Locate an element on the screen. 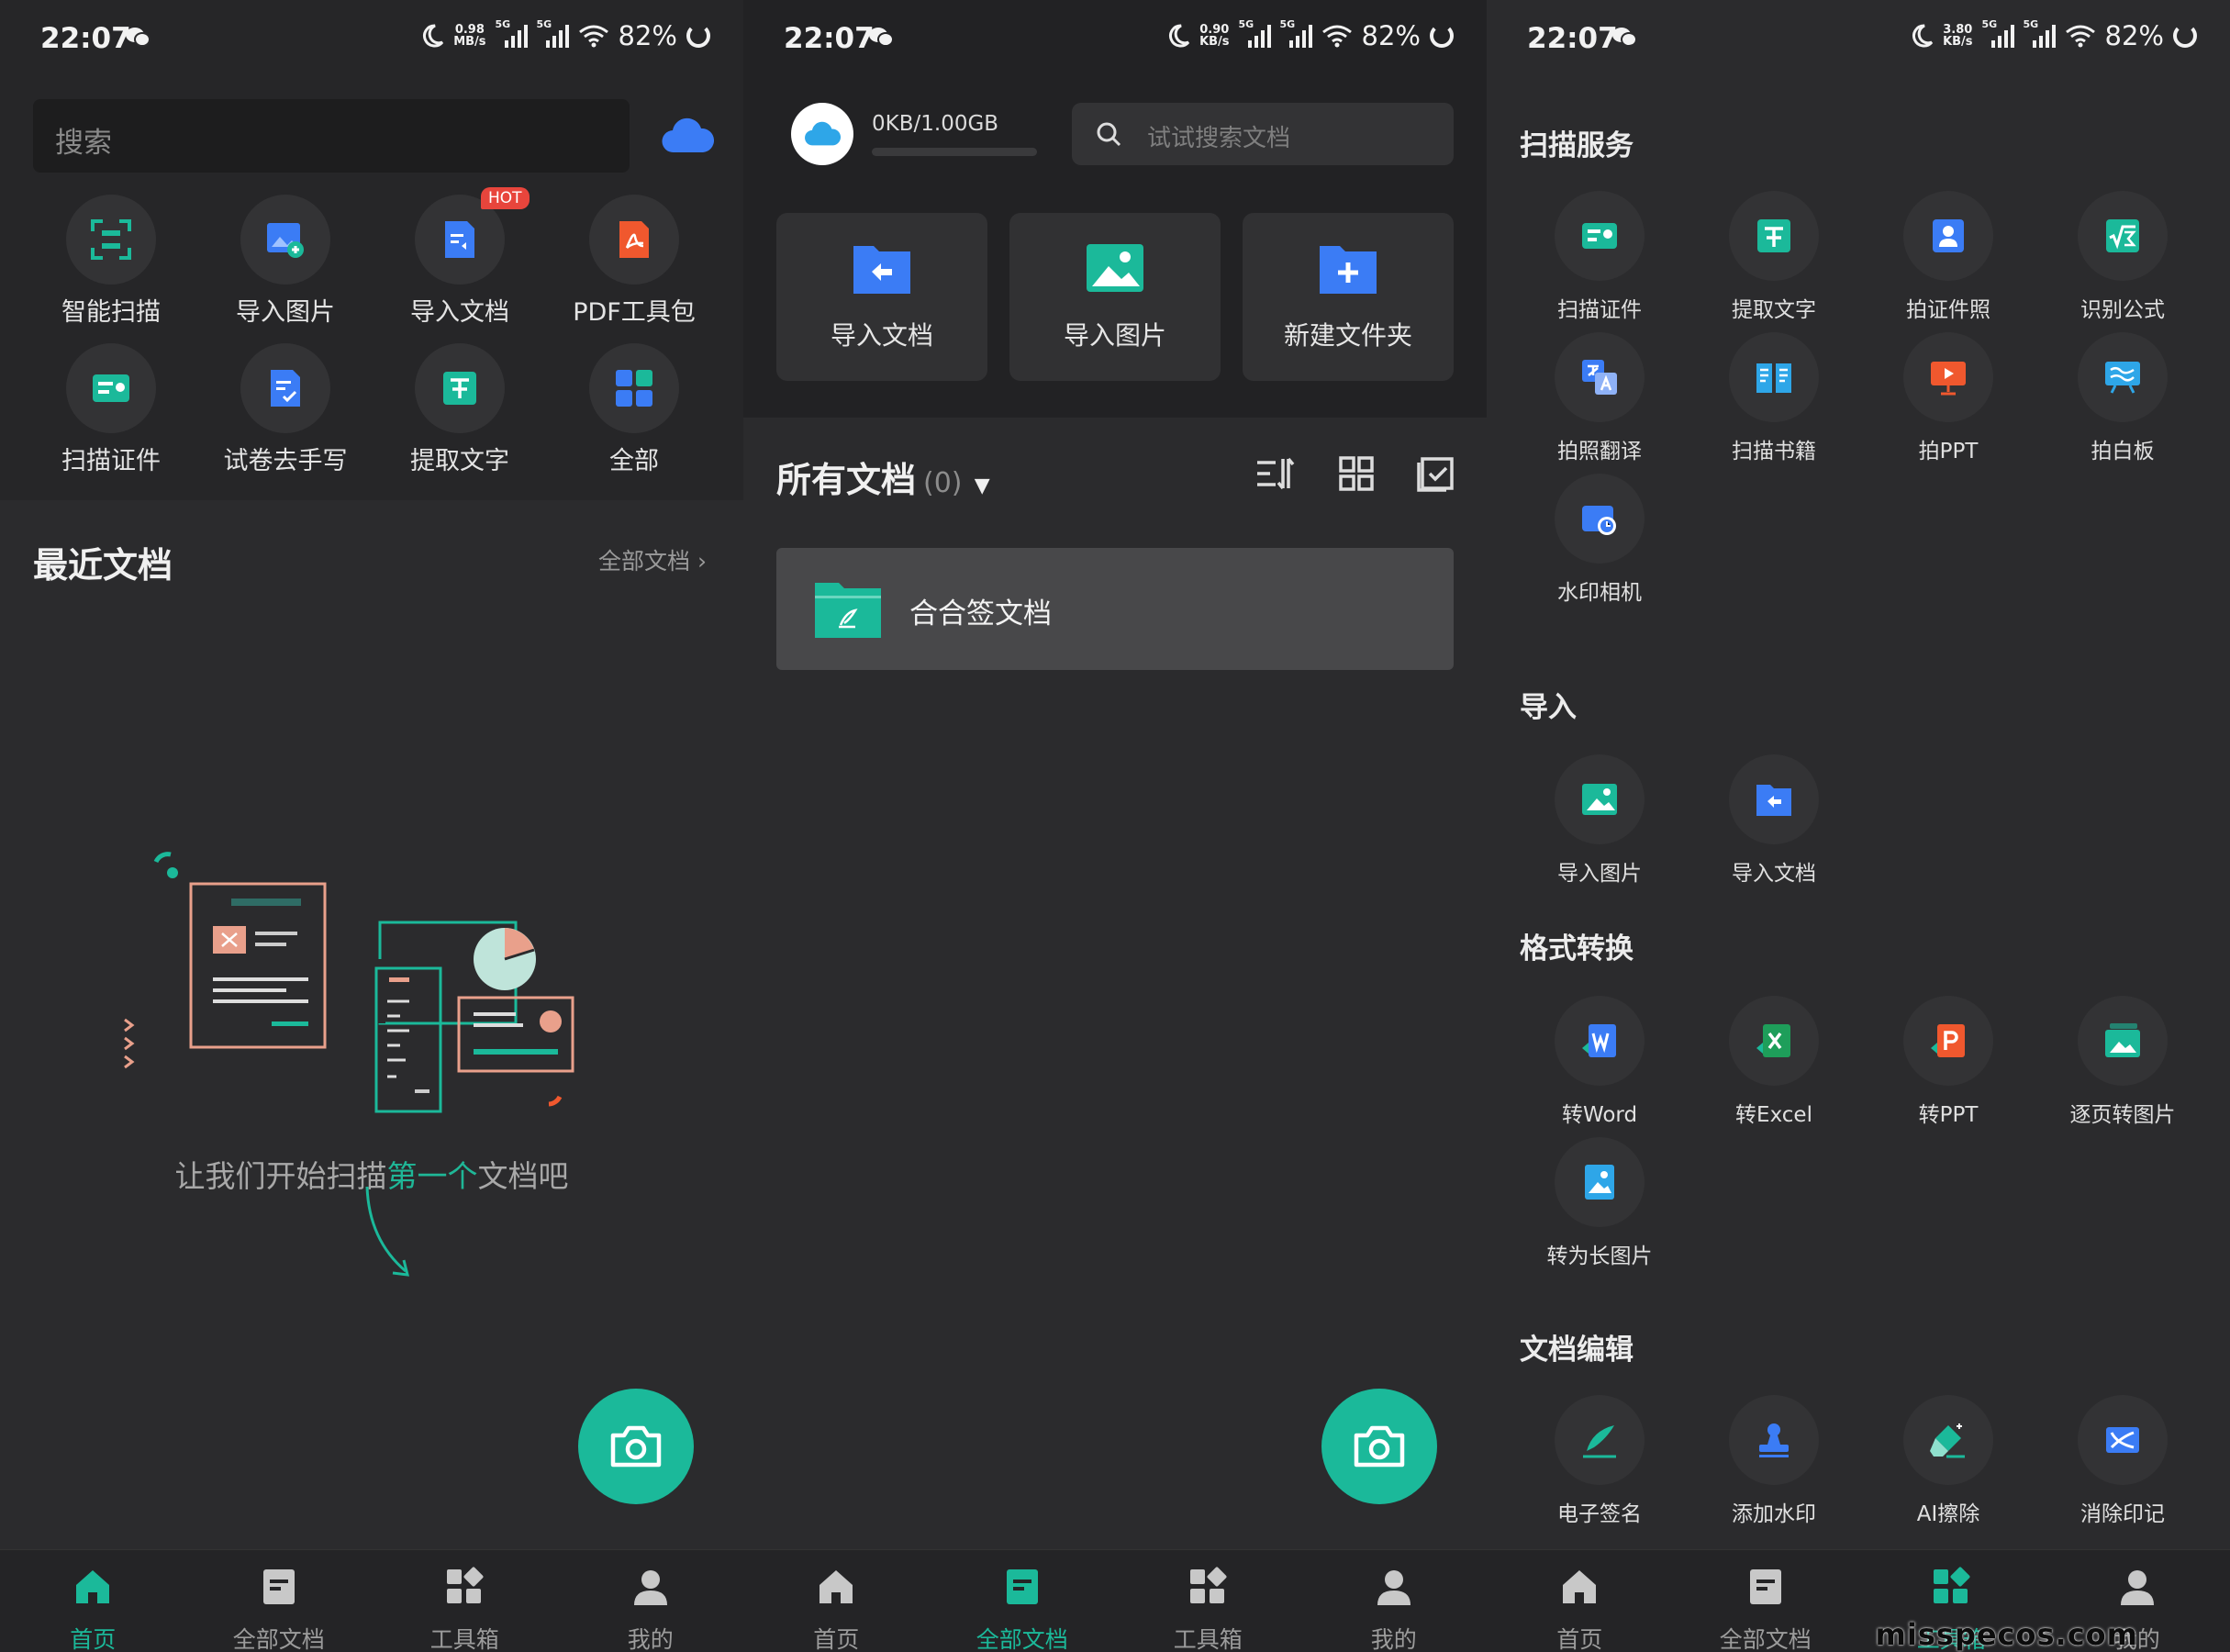 This screenshot has width=2230, height=1652. section-format-conversion: 格式转换 is located at coordinates (1577, 949).